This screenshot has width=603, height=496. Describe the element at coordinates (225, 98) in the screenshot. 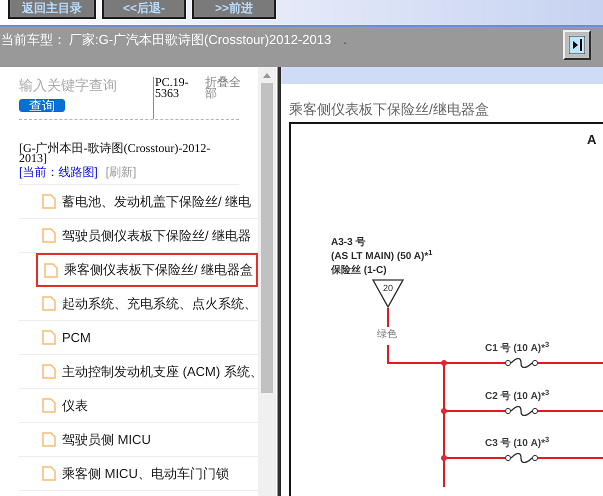

I see `collapse-all-link: 折叠全部` at that location.